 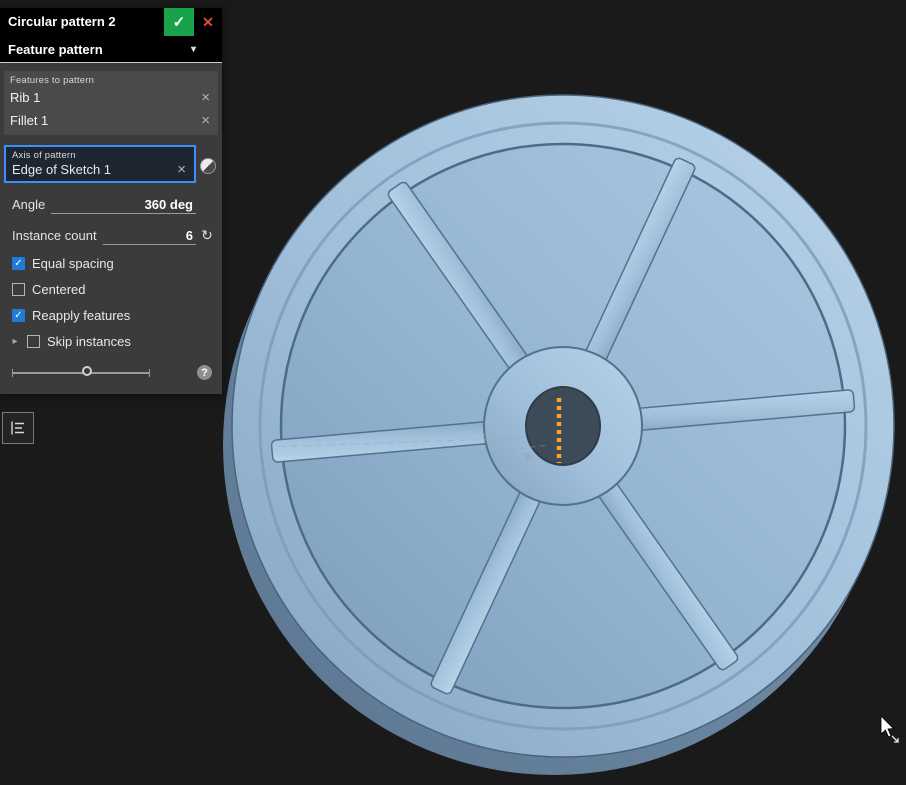 I want to click on features-box-label: Features to pattern, so click(x=52, y=80).